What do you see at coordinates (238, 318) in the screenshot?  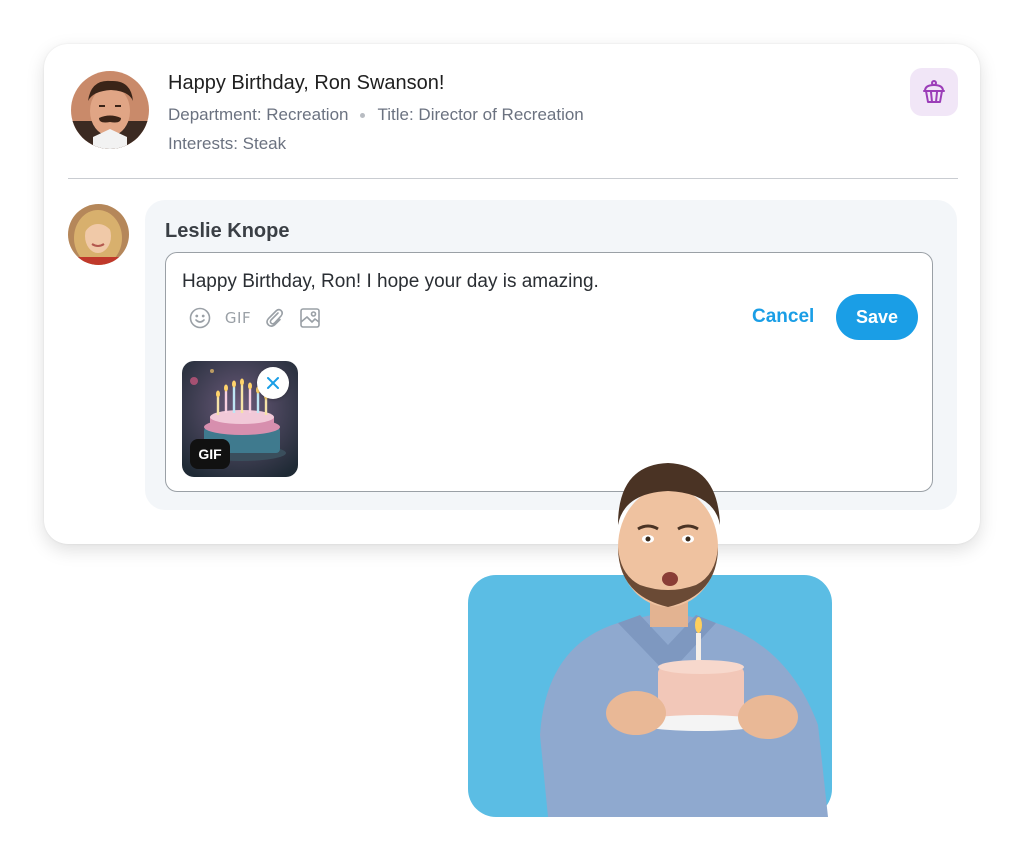 I see `gif-button: GIF` at bounding box center [238, 318].